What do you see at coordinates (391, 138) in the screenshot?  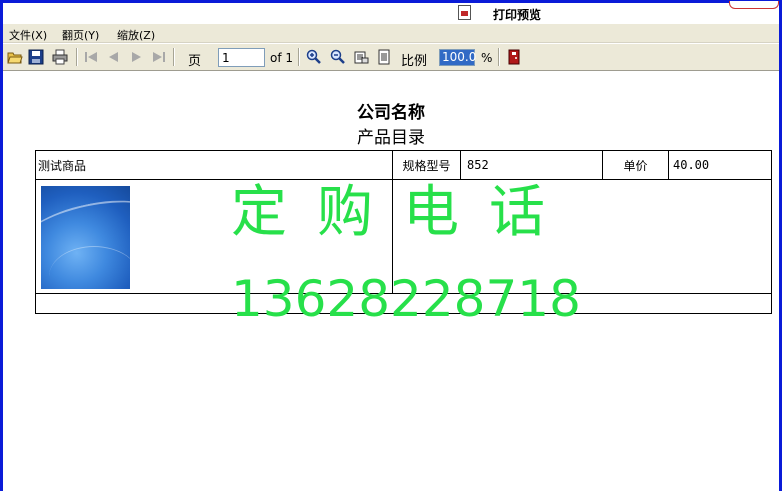 I see `catalog-title: 产品目录` at bounding box center [391, 138].